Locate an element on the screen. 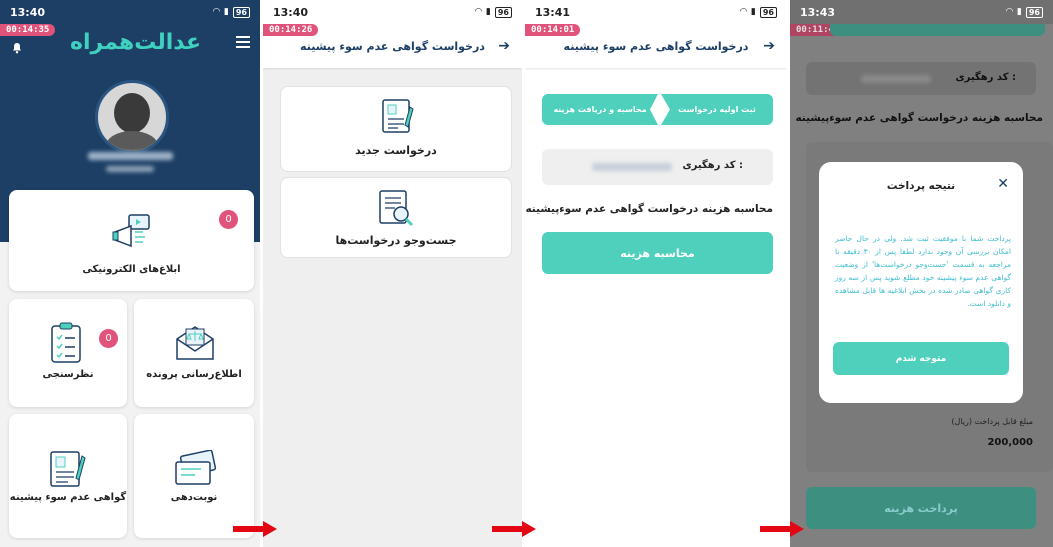 Image resolution: width=1053 pixels, height=547 pixels. card-label: نوبت‌دهی is located at coordinates (194, 497).